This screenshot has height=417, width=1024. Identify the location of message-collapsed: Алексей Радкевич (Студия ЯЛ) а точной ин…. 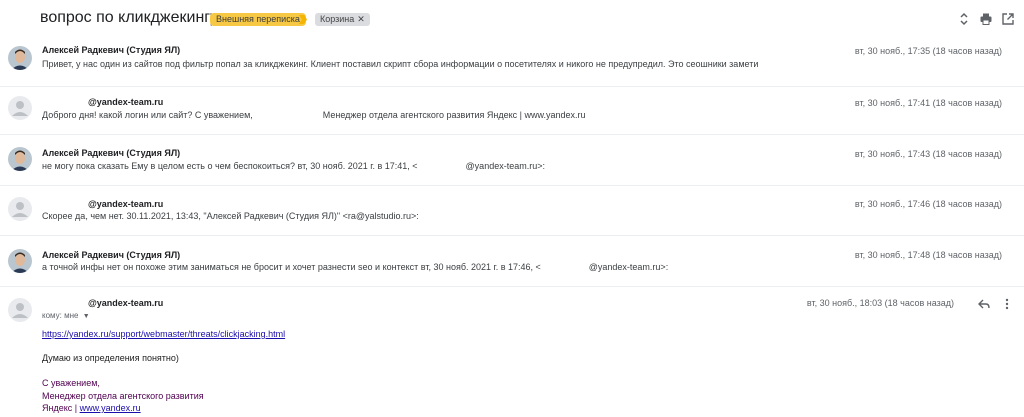
(512, 261).